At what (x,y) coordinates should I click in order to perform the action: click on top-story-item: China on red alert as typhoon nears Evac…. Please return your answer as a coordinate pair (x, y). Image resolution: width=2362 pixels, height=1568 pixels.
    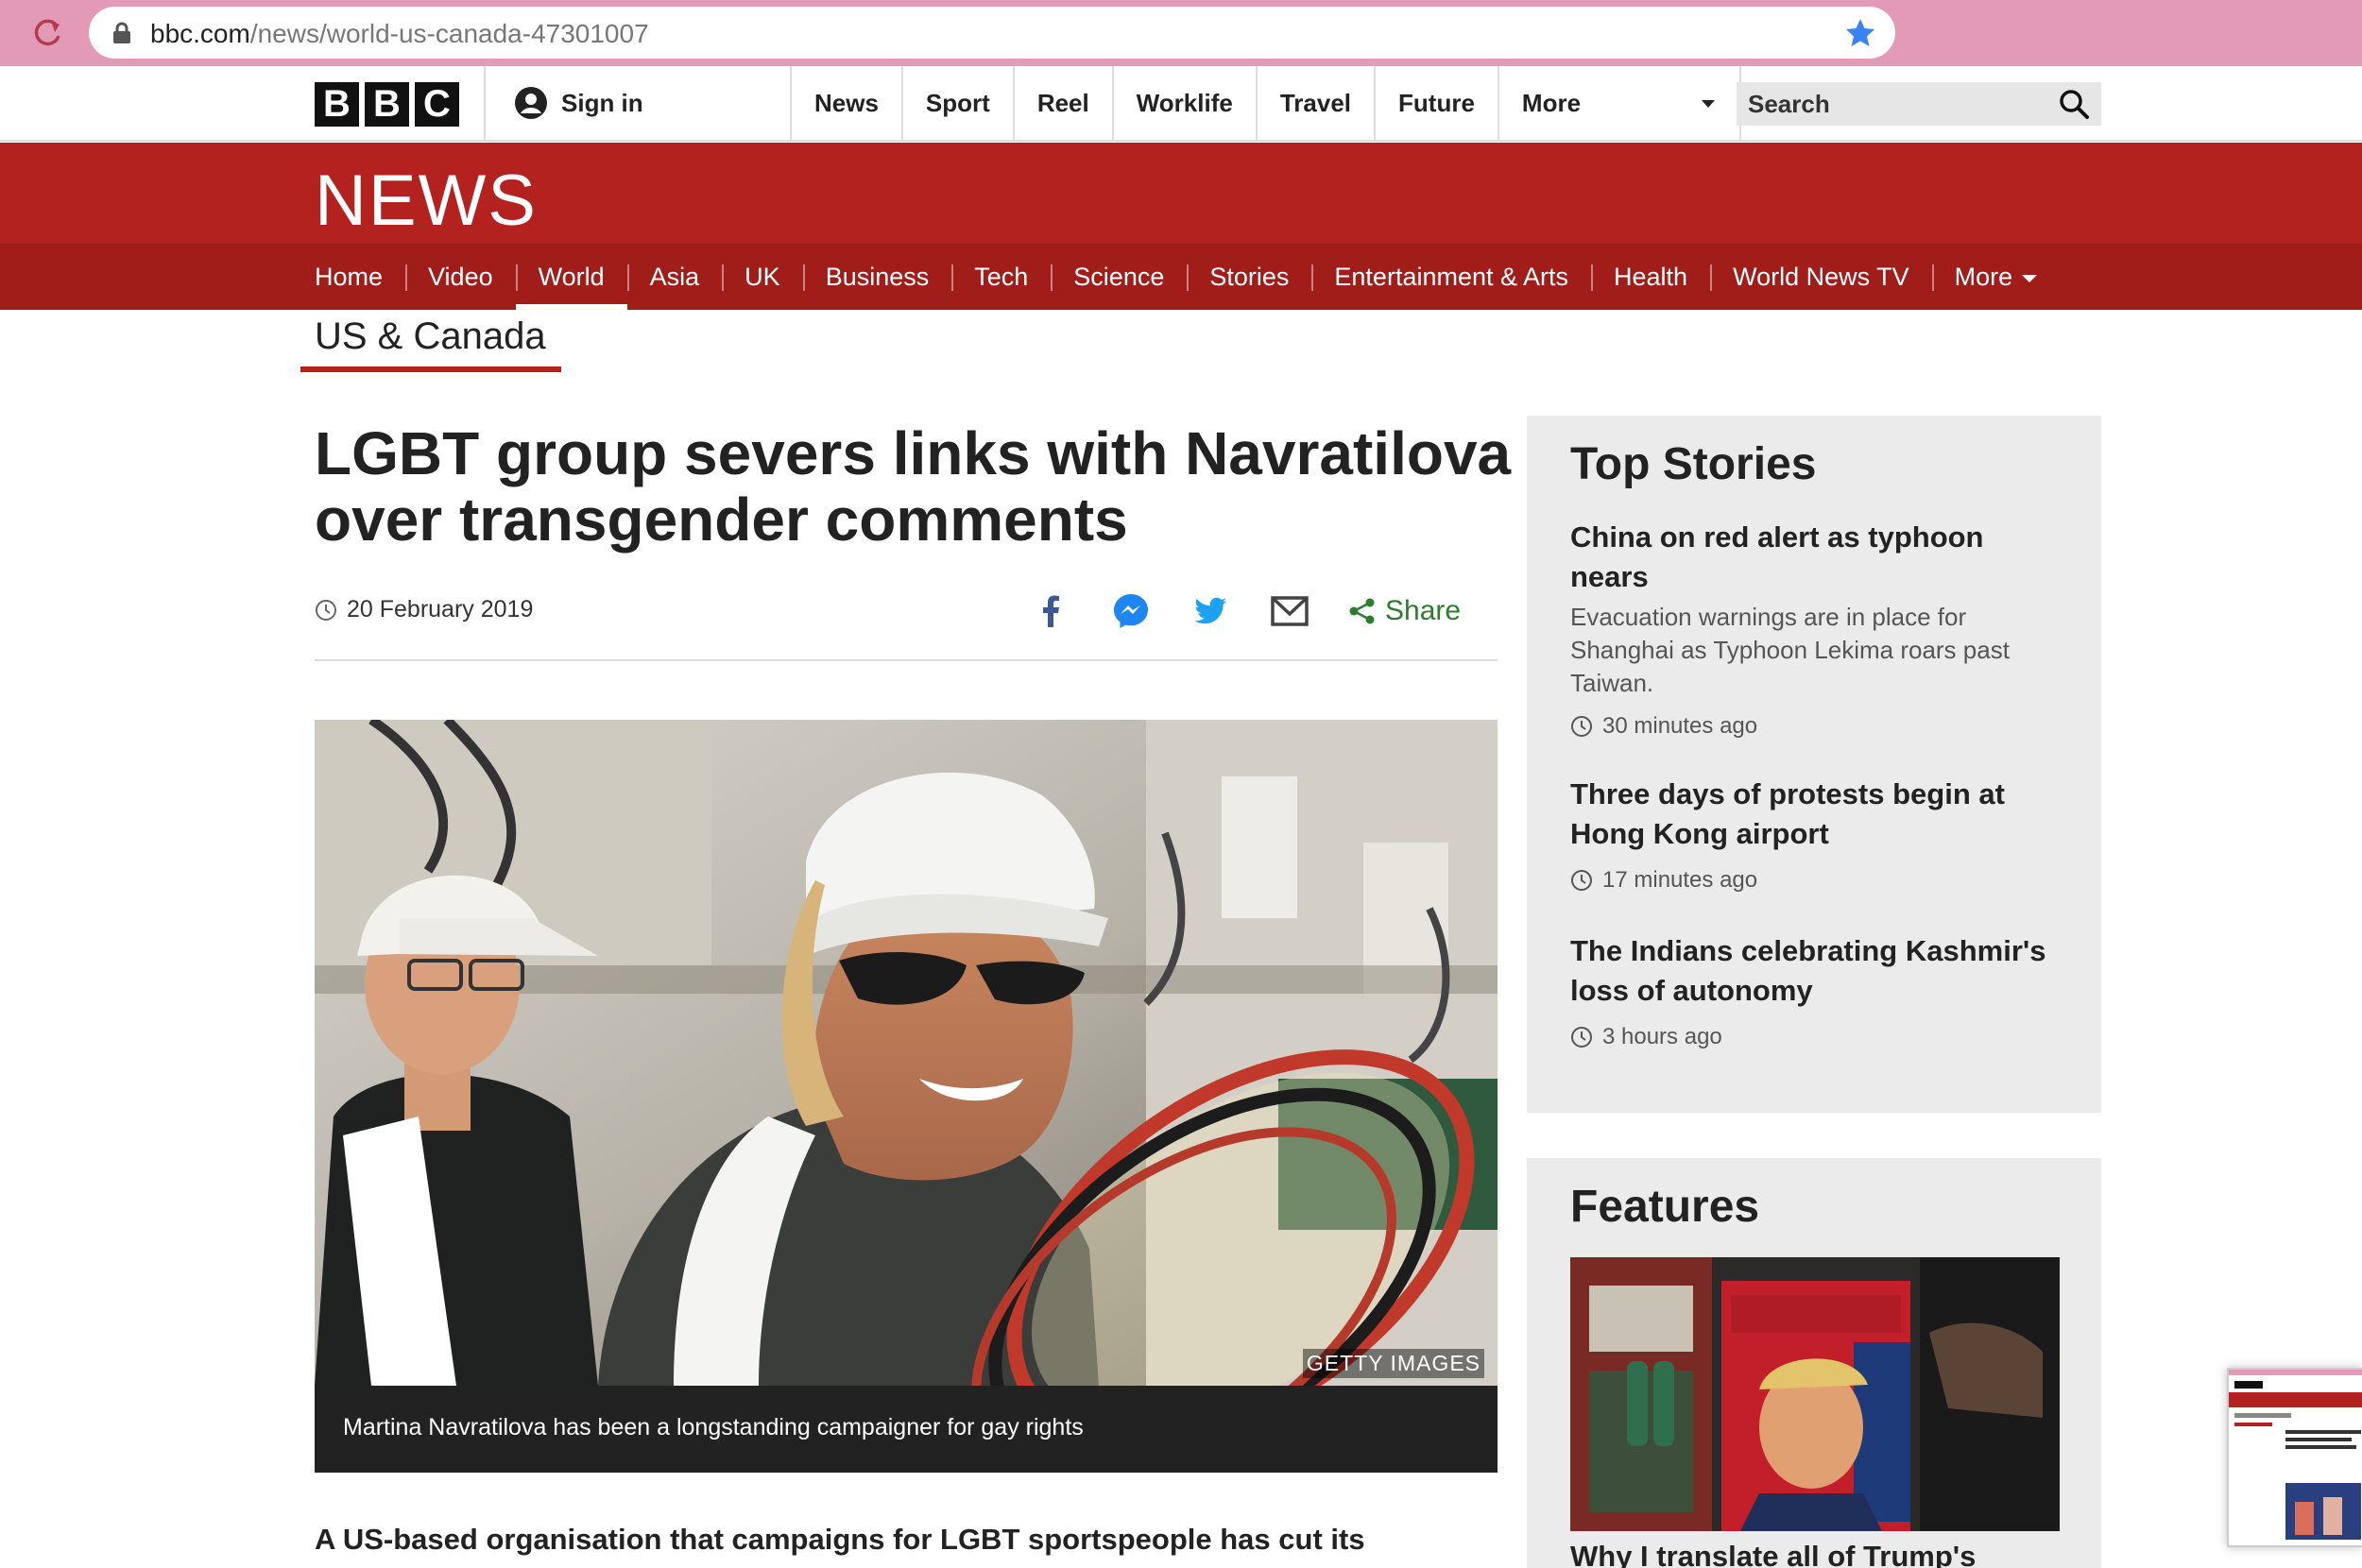
    Looking at the image, I should click on (1816, 629).